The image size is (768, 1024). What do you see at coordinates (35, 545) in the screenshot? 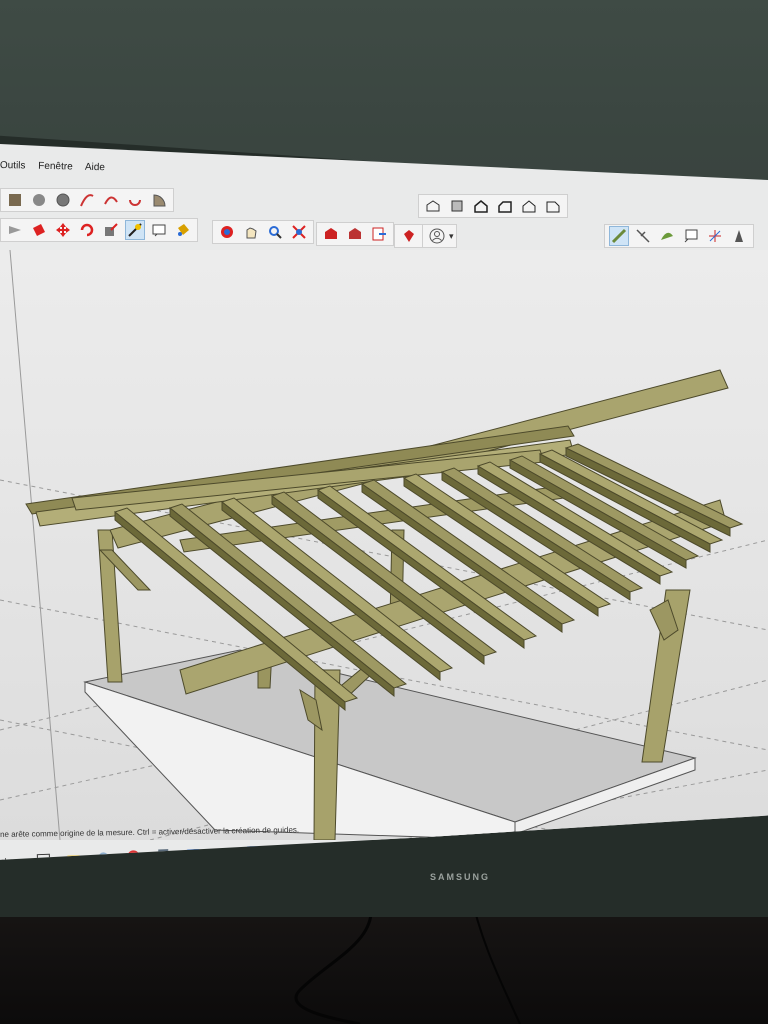
I see `vertical-axis` at bounding box center [35, 545].